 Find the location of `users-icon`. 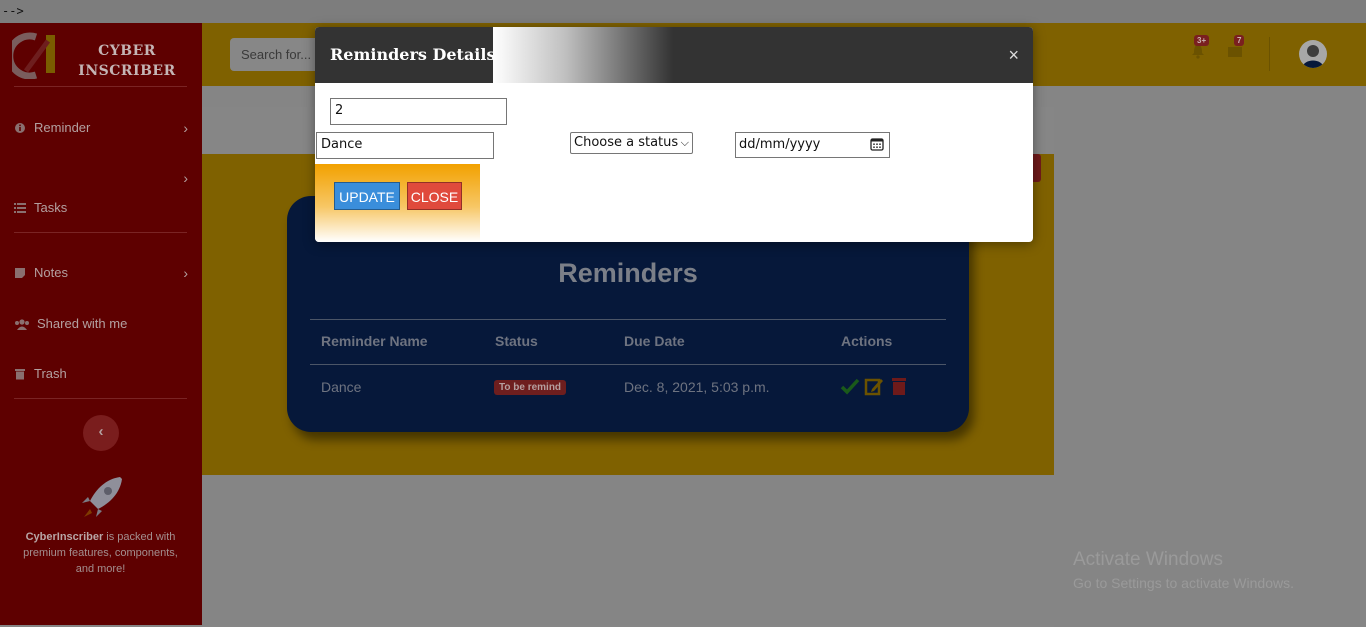

users-icon is located at coordinates (22, 324).